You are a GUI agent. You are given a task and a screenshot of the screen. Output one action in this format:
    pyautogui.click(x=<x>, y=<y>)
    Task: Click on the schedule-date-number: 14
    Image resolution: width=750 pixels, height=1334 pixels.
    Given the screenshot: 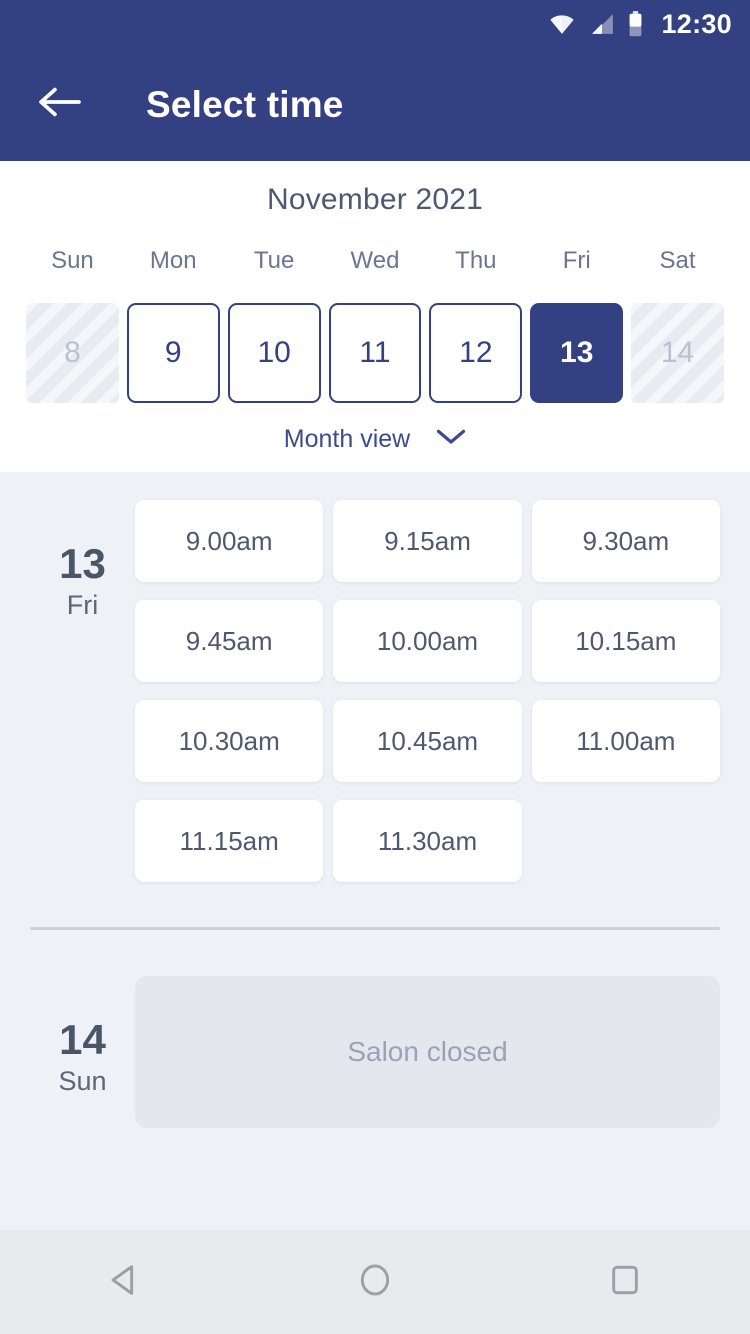 What is the action you would take?
    pyautogui.click(x=82, y=1039)
    